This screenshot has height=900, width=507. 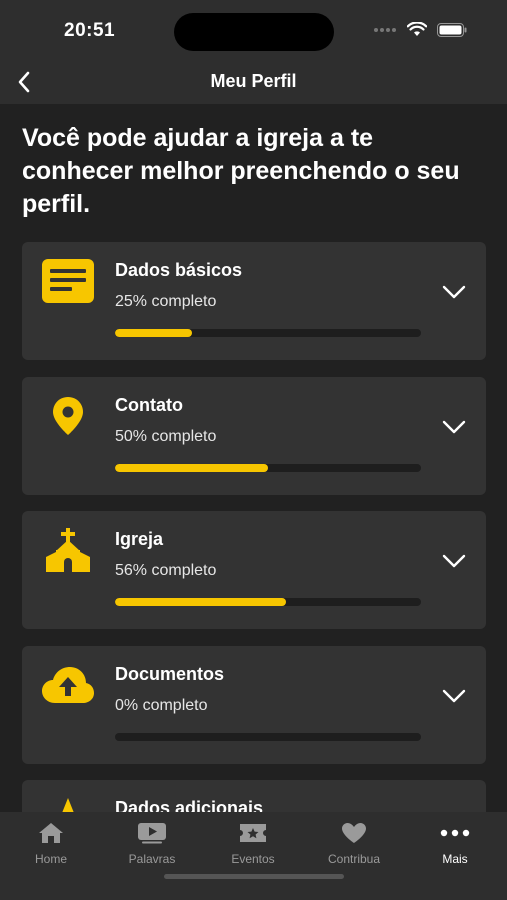 I want to click on church-icon, so click(x=68, y=550).